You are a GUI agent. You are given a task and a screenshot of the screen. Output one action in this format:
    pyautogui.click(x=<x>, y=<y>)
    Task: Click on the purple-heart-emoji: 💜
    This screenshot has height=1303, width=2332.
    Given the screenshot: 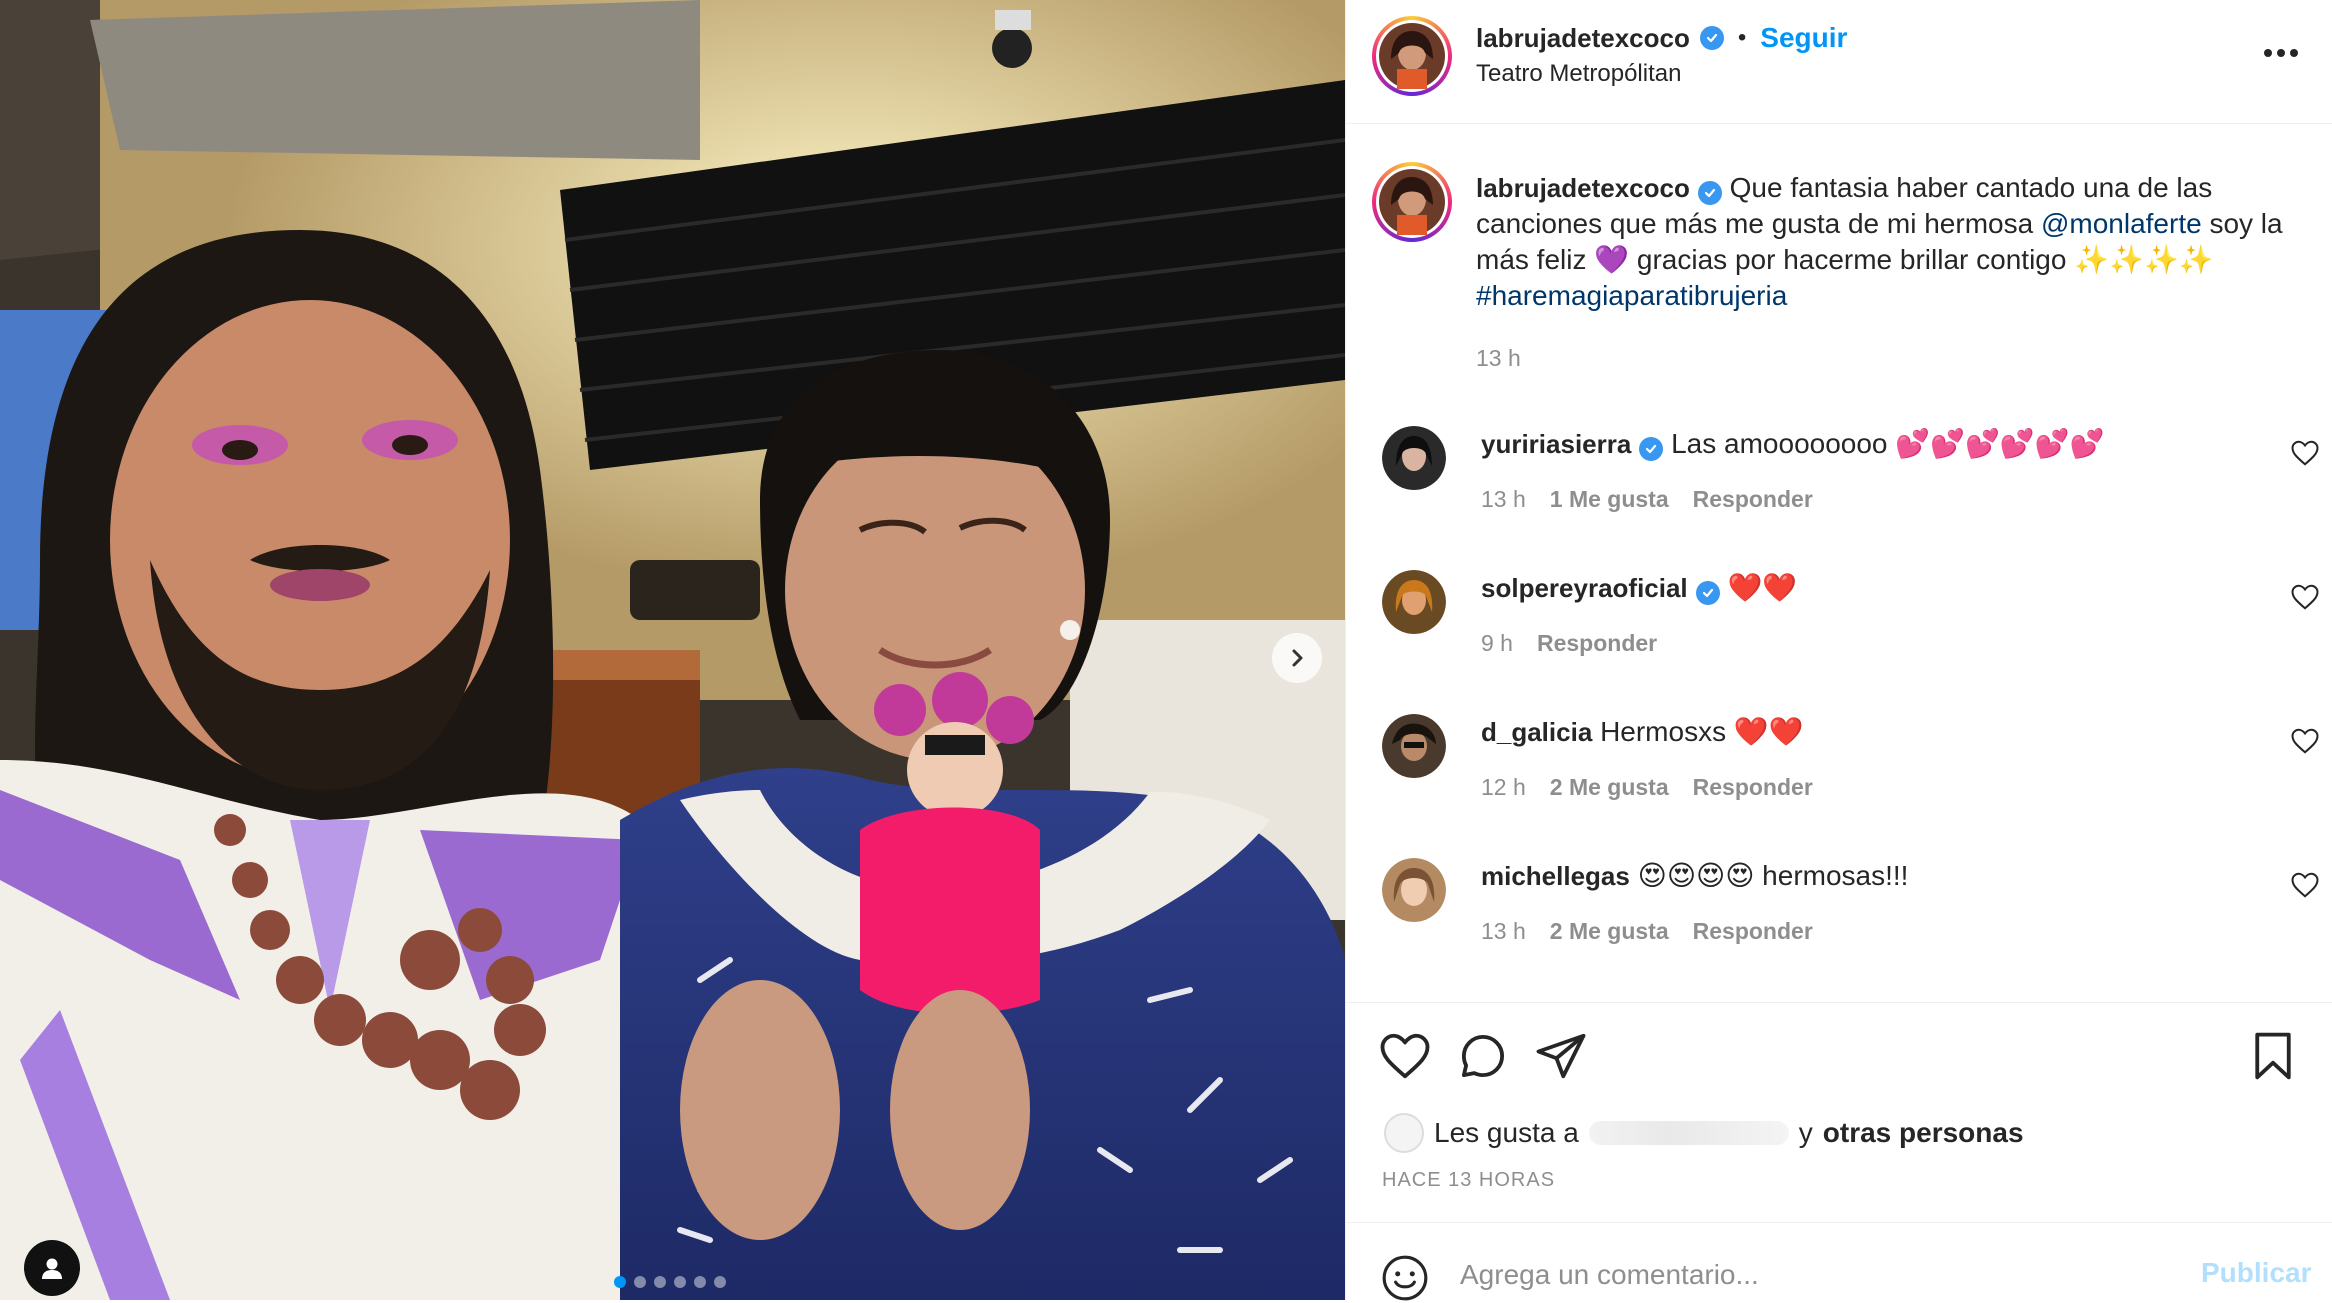 What is the action you would take?
    pyautogui.click(x=1612, y=259)
    